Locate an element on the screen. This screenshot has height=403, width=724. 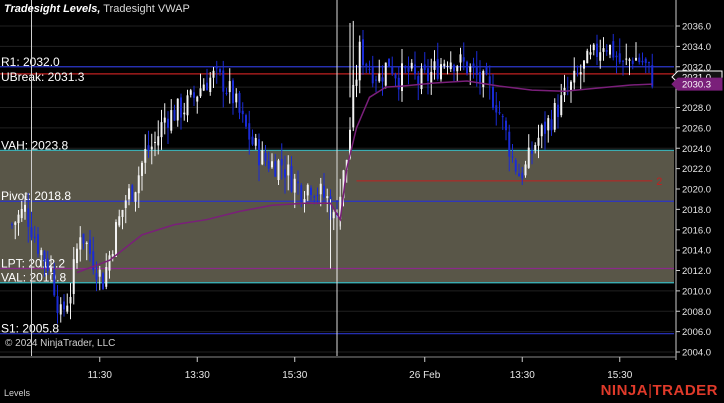
y-tick-label: 2014.0 is located at coordinates (696, 251).